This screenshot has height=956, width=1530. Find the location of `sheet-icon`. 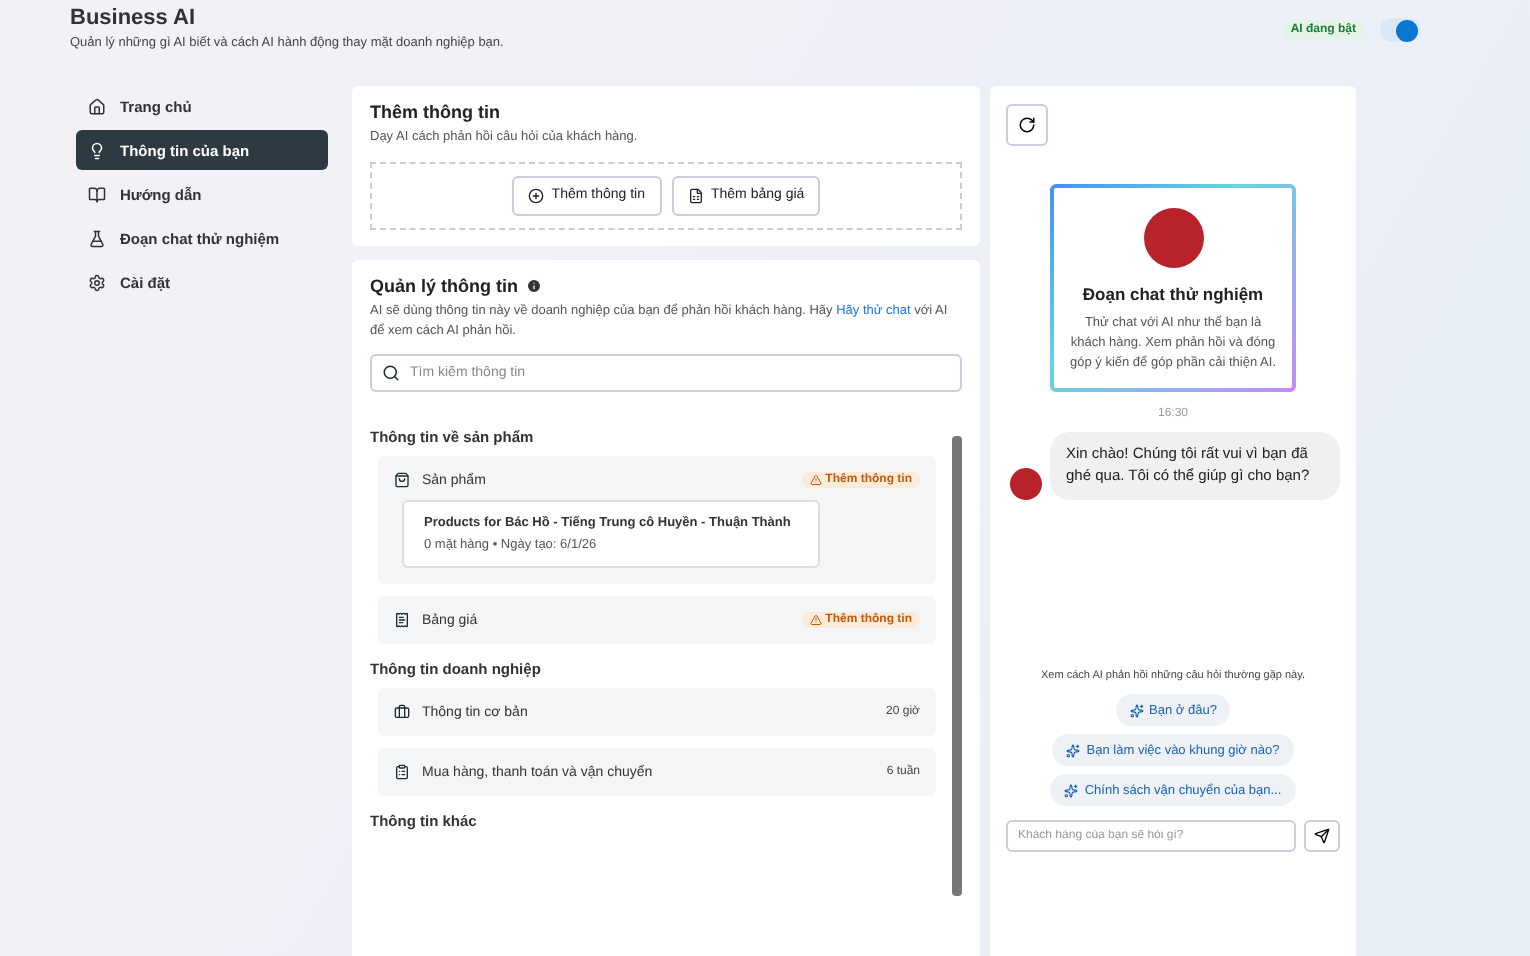

sheet-icon is located at coordinates (695, 195).